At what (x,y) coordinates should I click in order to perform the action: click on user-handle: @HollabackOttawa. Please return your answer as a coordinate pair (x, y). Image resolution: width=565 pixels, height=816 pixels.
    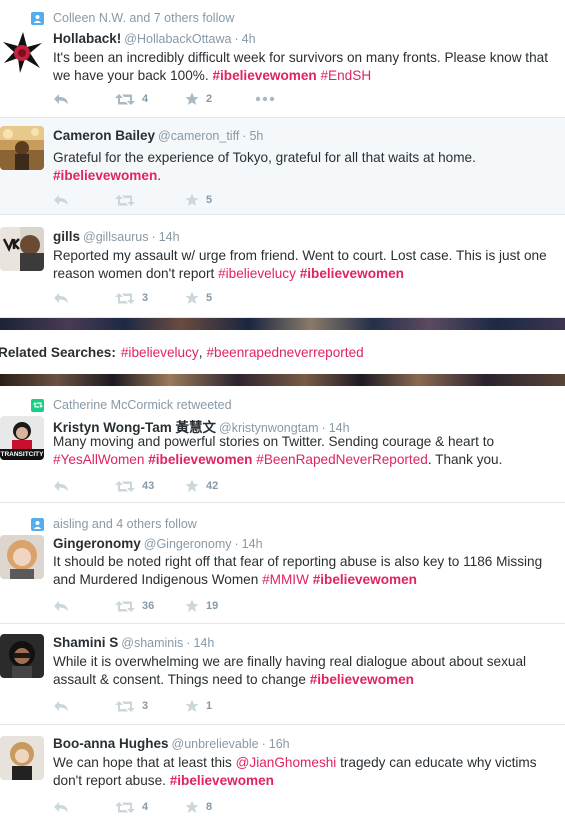
    Looking at the image, I should click on (177, 39).